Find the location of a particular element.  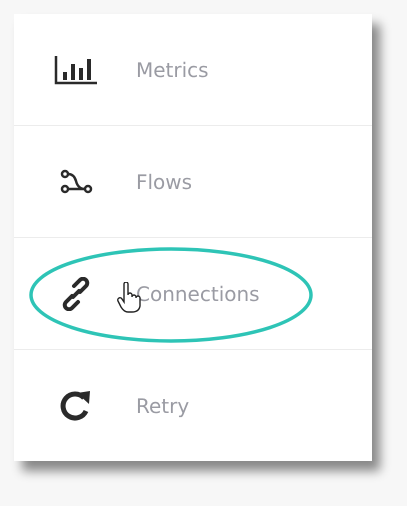

menu-item: Retry is located at coordinates (163, 406).